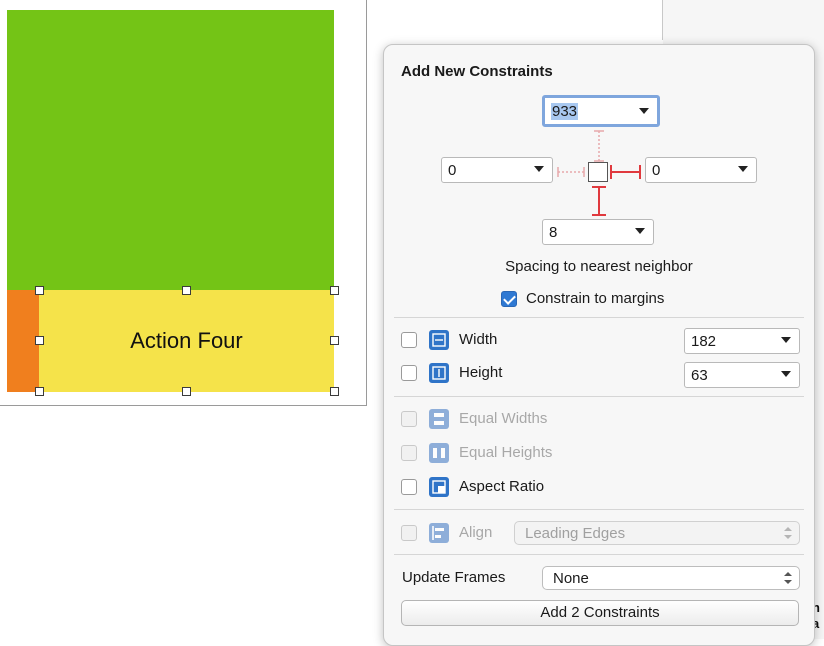 The width and height of the screenshot is (824, 646). Describe the element at coordinates (39, 290) in the screenshot. I see `resize-handle-top-left` at that location.